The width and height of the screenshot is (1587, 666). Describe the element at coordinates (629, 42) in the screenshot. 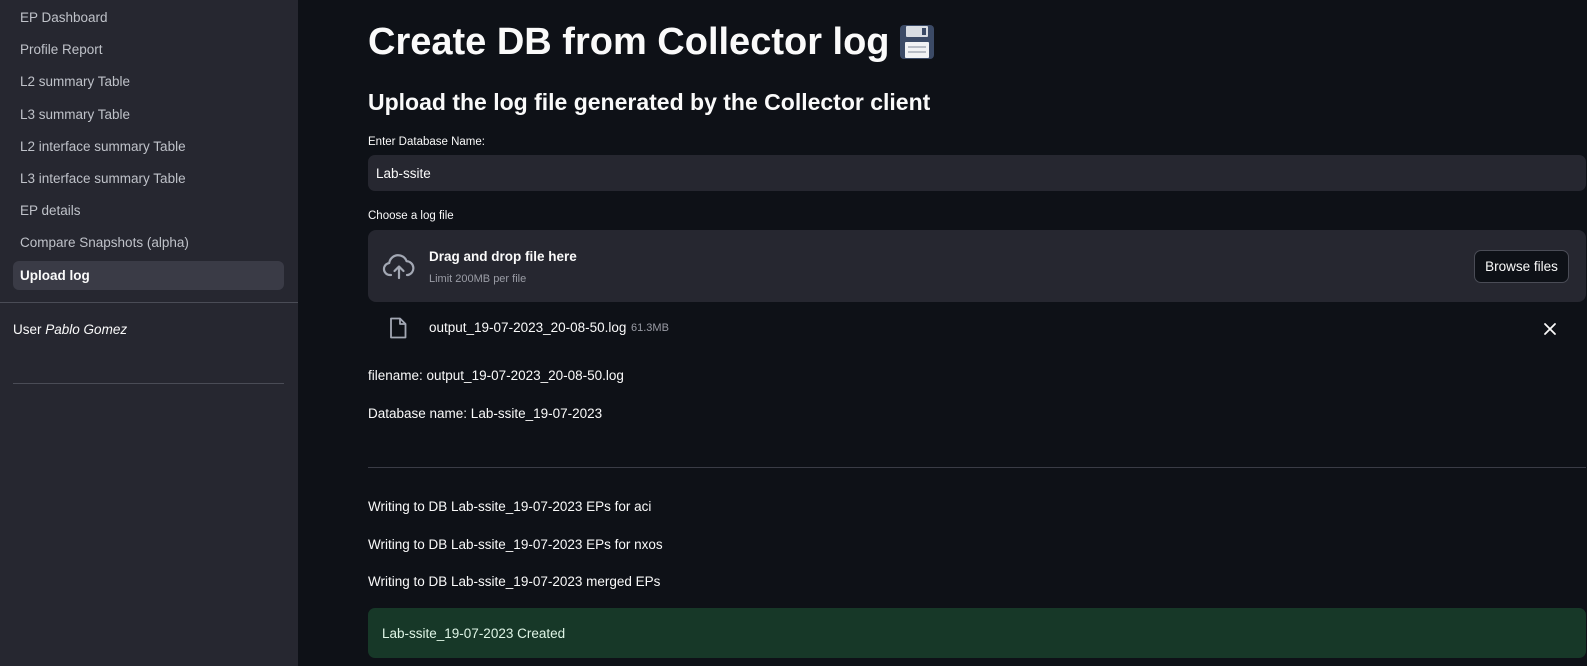

I see `page-title-text: Create DB from Collector log` at that location.